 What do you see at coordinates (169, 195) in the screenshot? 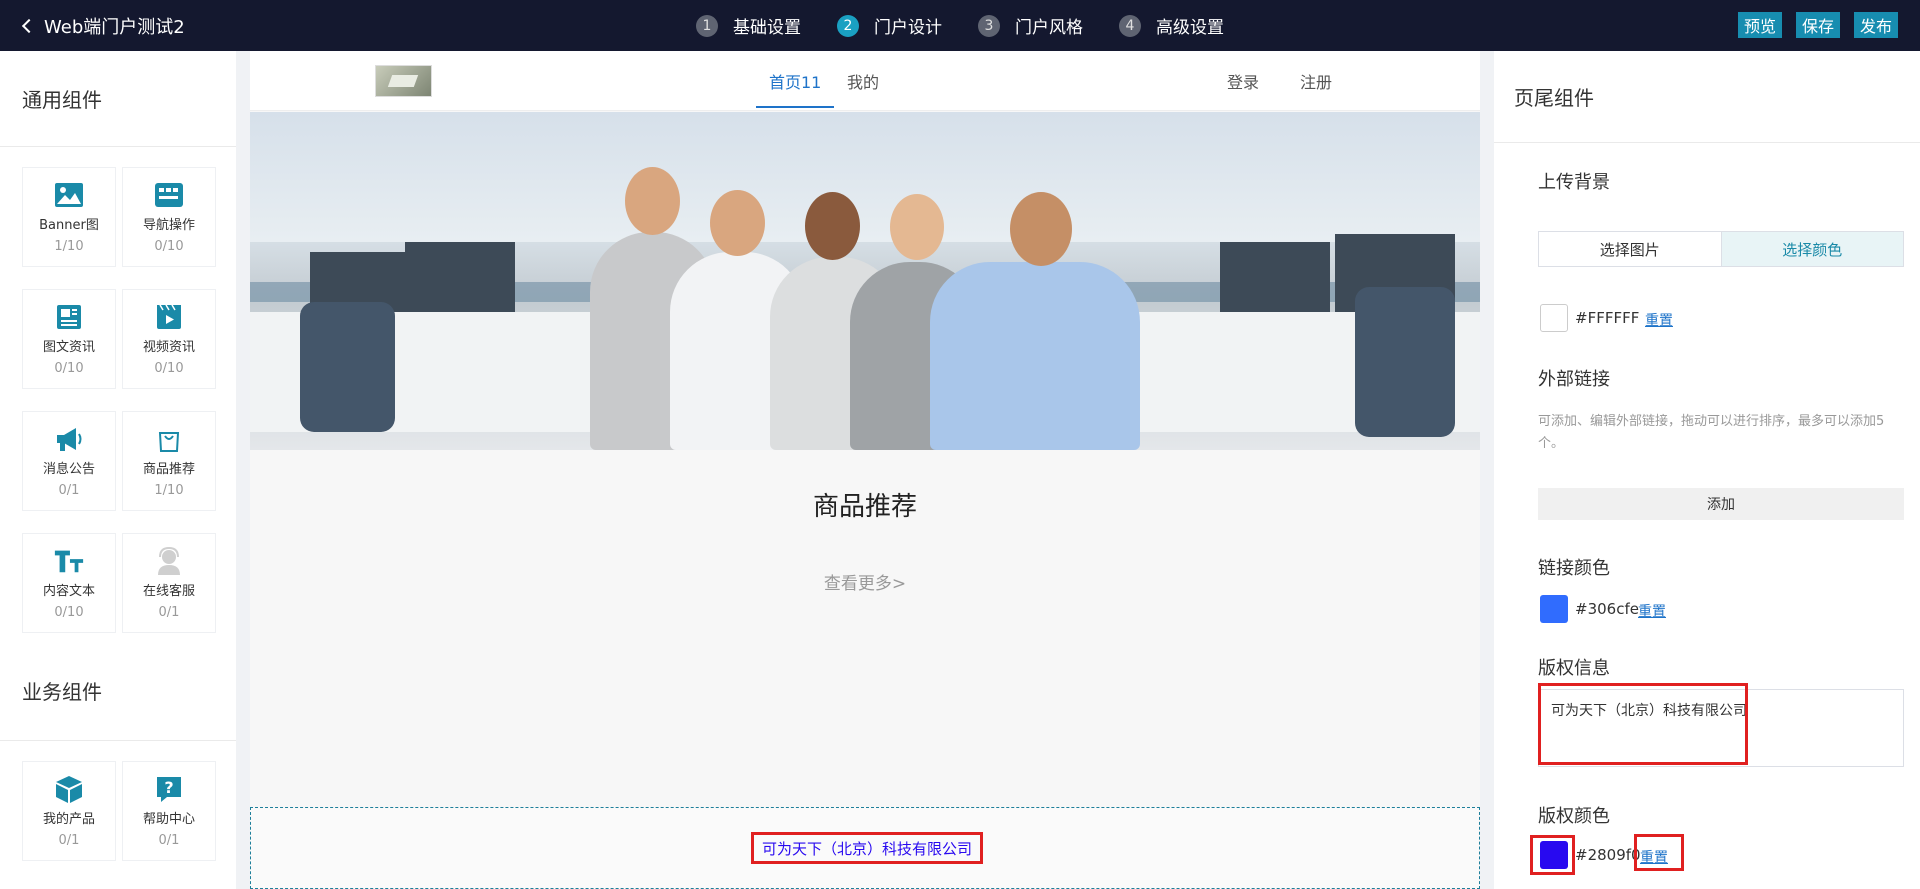
I see `nav-grid-icon` at bounding box center [169, 195].